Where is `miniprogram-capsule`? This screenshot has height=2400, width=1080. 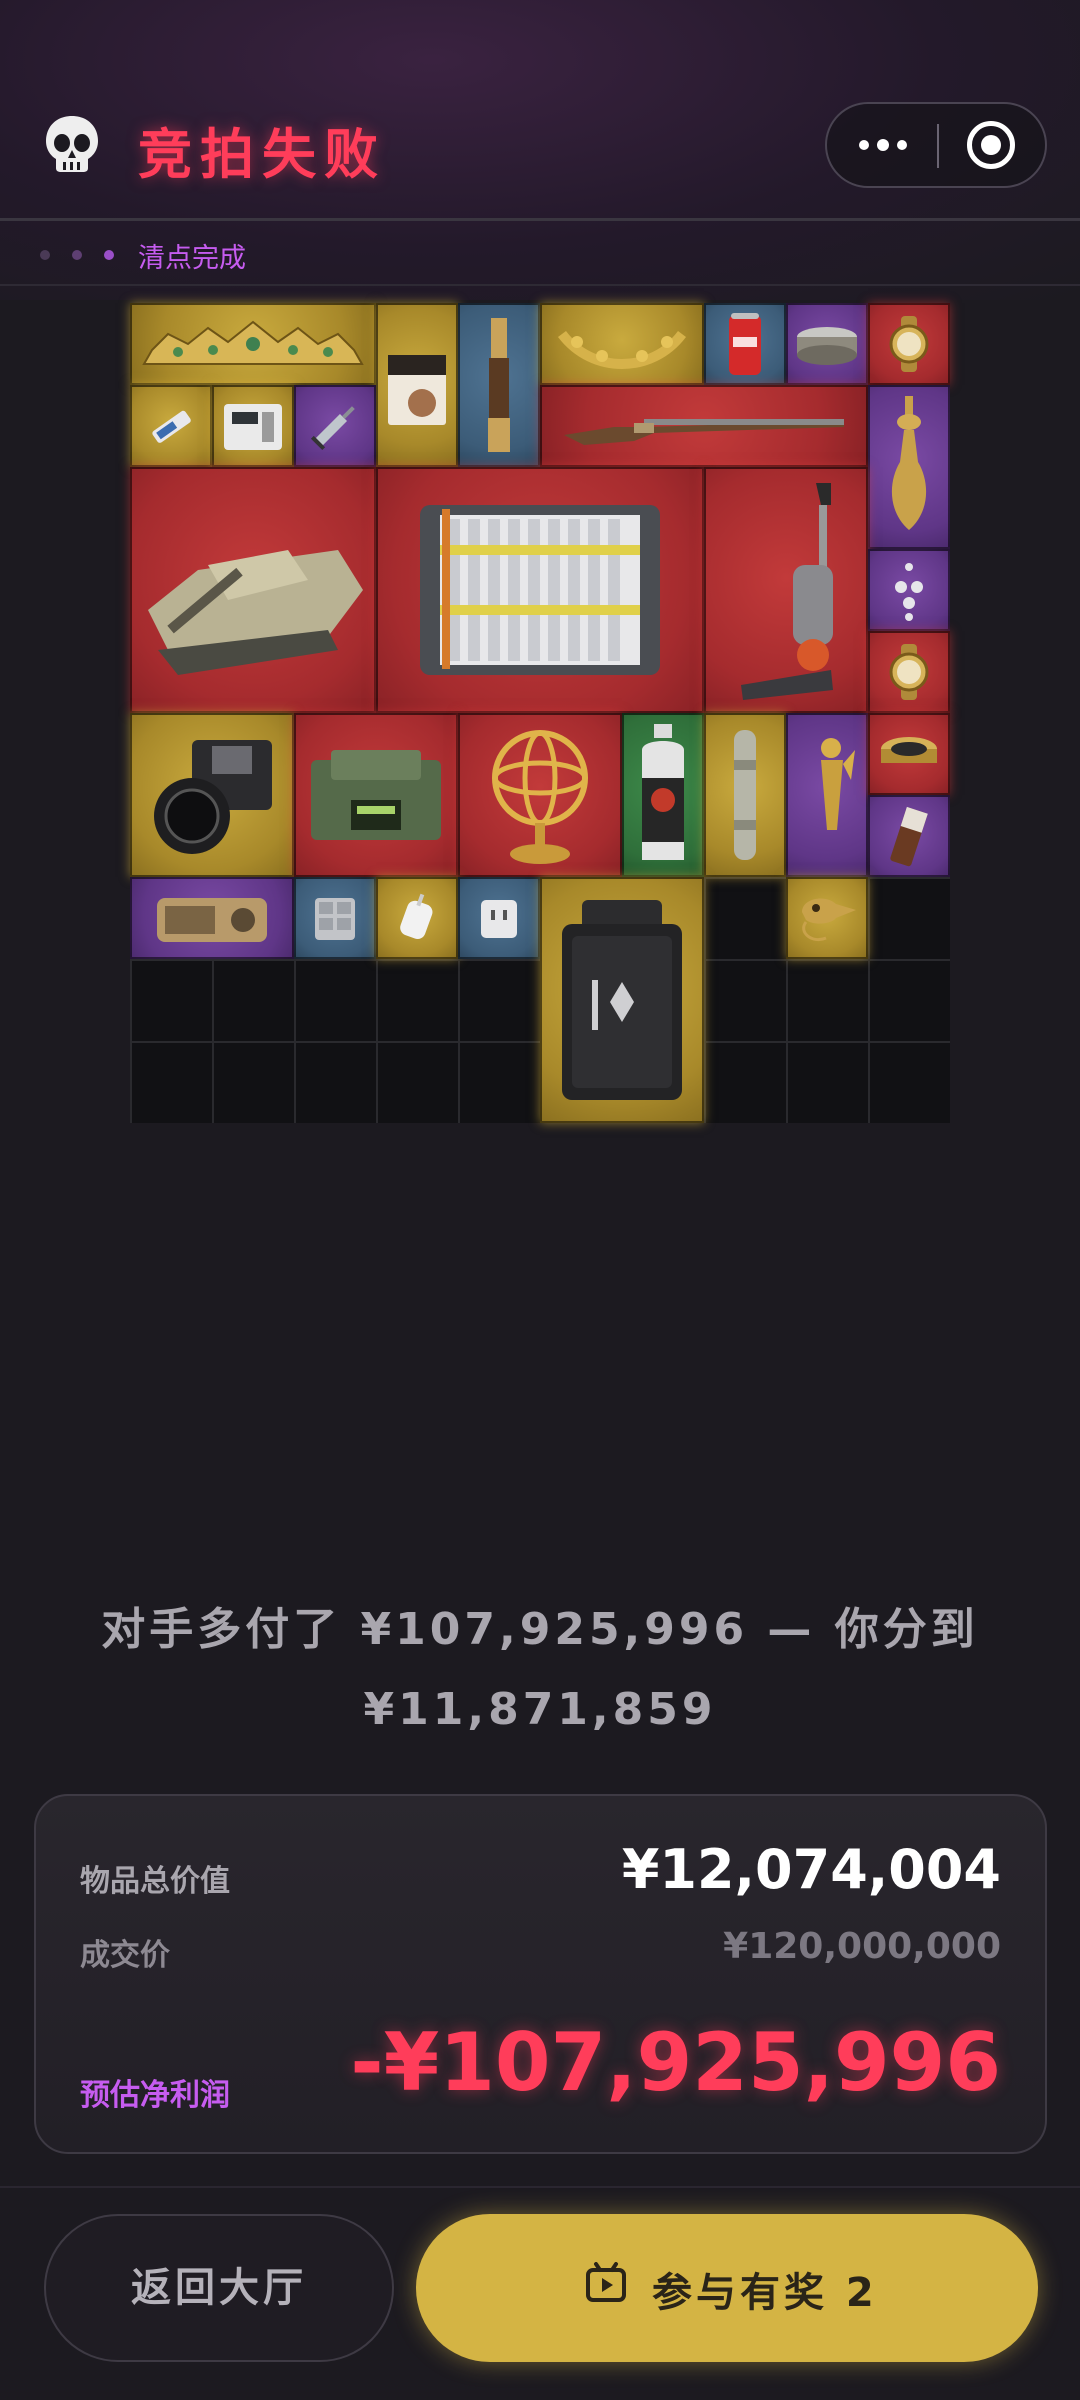
miniprogram-capsule is located at coordinates (936, 145).